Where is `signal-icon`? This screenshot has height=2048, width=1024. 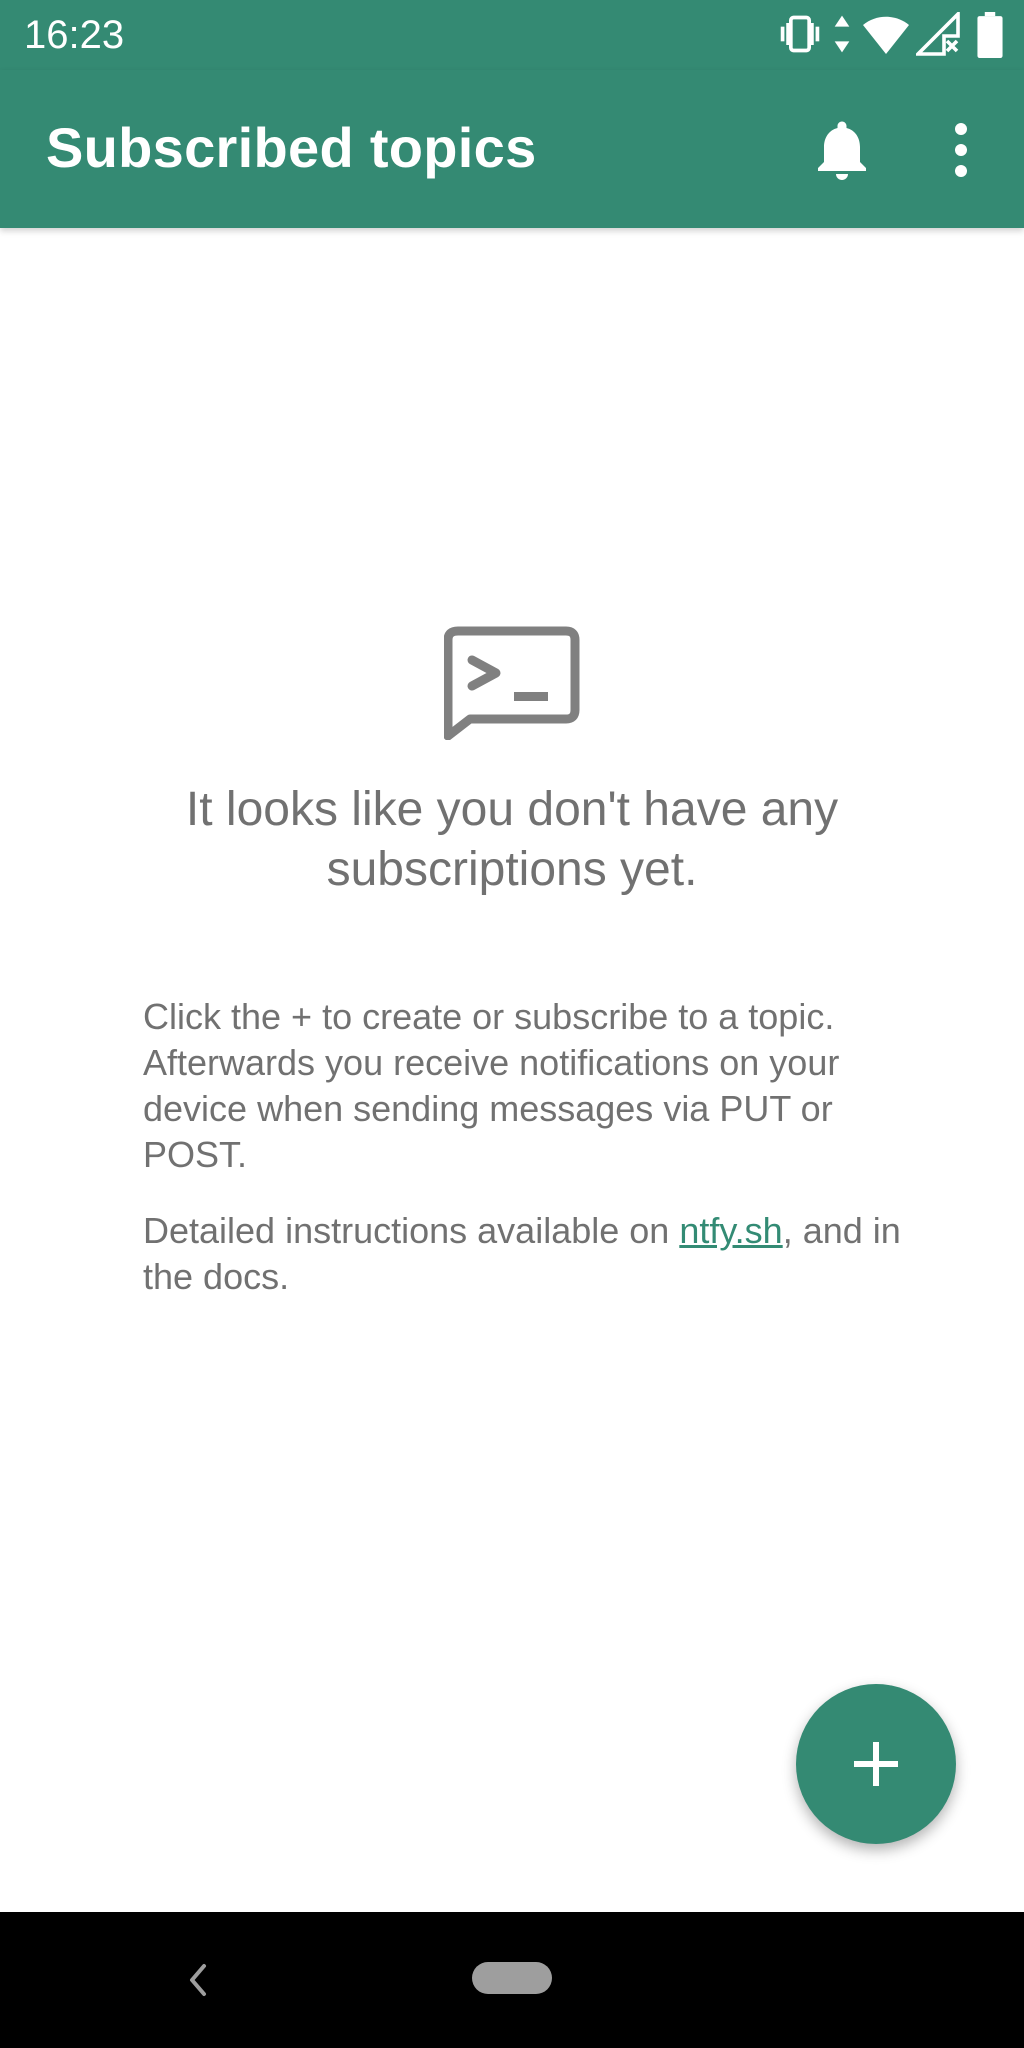
signal-icon is located at coordinates (938, 34).